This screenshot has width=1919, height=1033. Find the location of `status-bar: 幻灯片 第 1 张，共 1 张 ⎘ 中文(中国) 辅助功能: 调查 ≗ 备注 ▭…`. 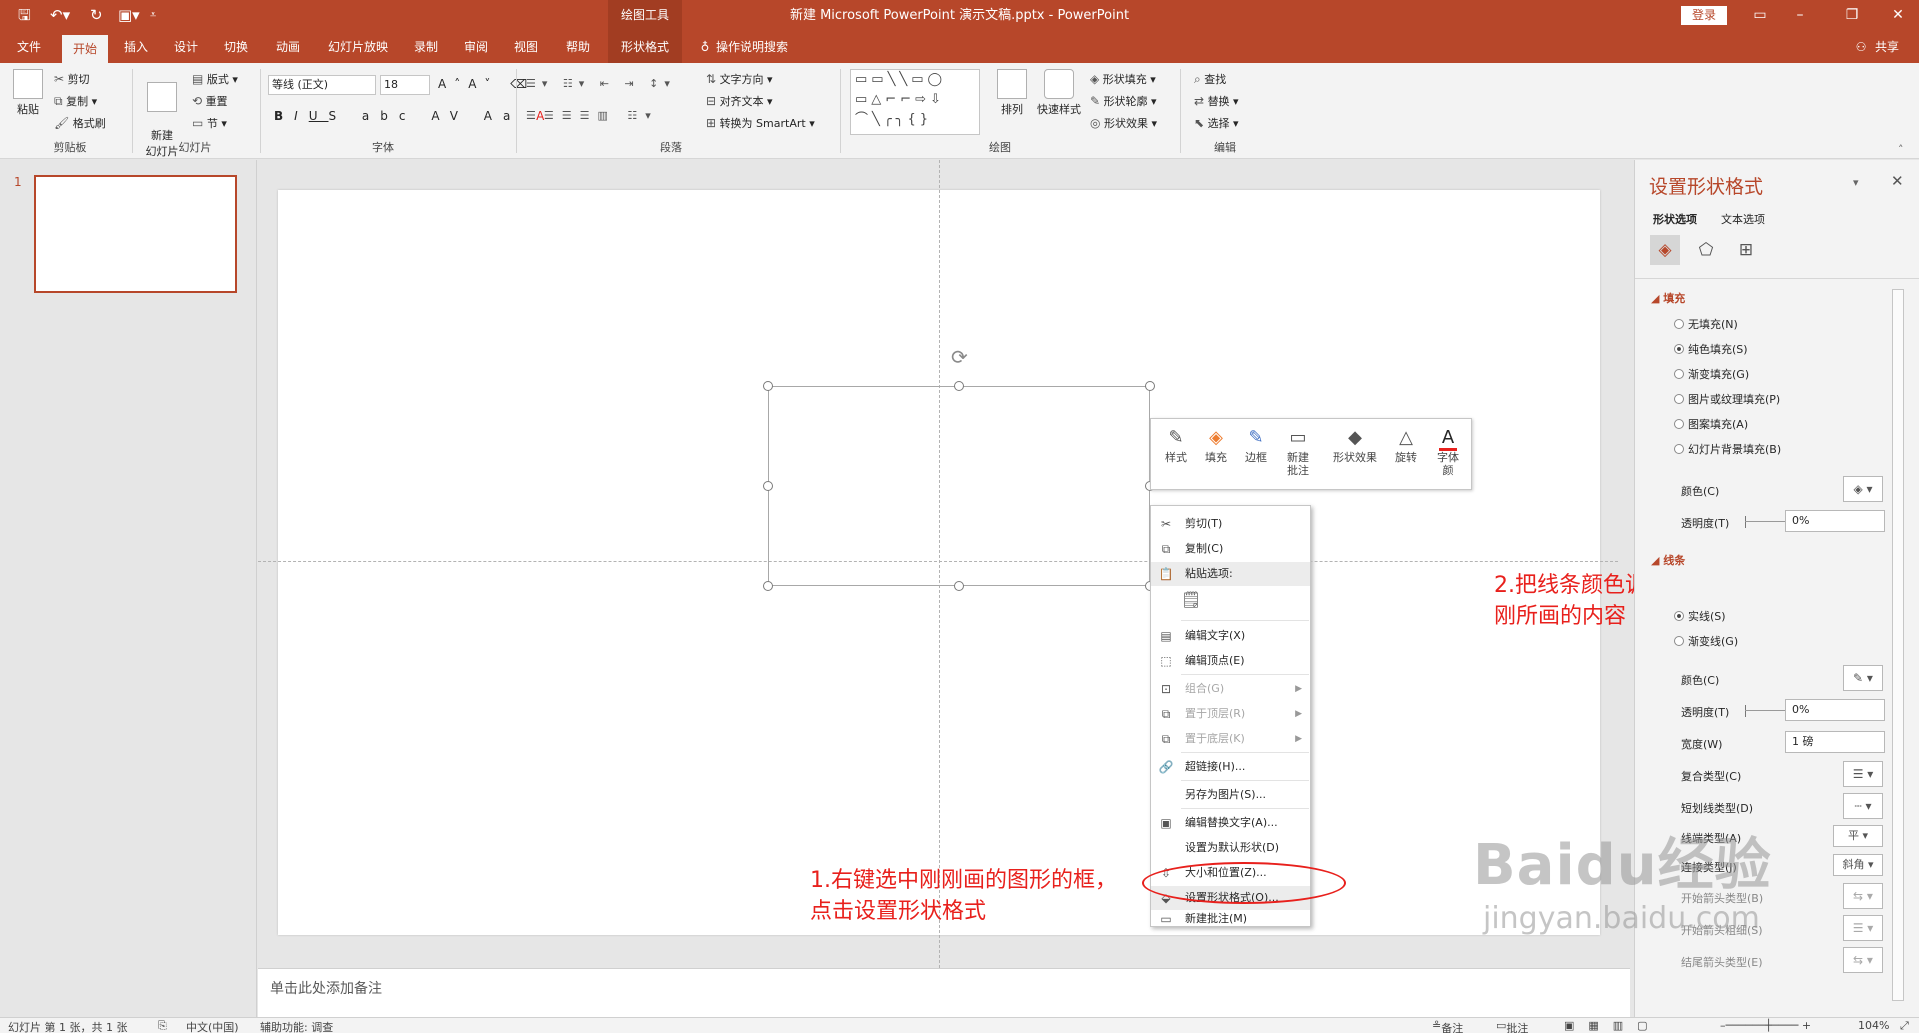

status-bar: 幻灯片 第 1 张，共 1 张 ⎘ 中文(中国) 辅助功能: 调查 ≗ 备注 ▭… is located at coordinates (959, 1025).